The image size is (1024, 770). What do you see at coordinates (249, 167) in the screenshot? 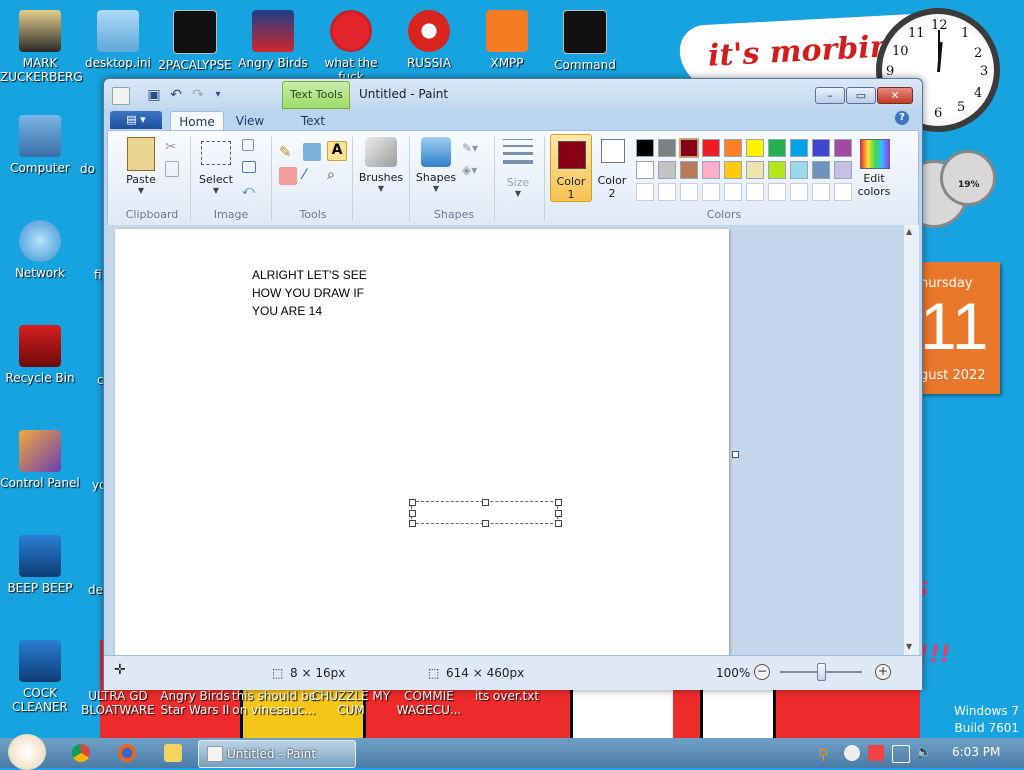
I see `resize-icon` at bounding box center [249, 167].